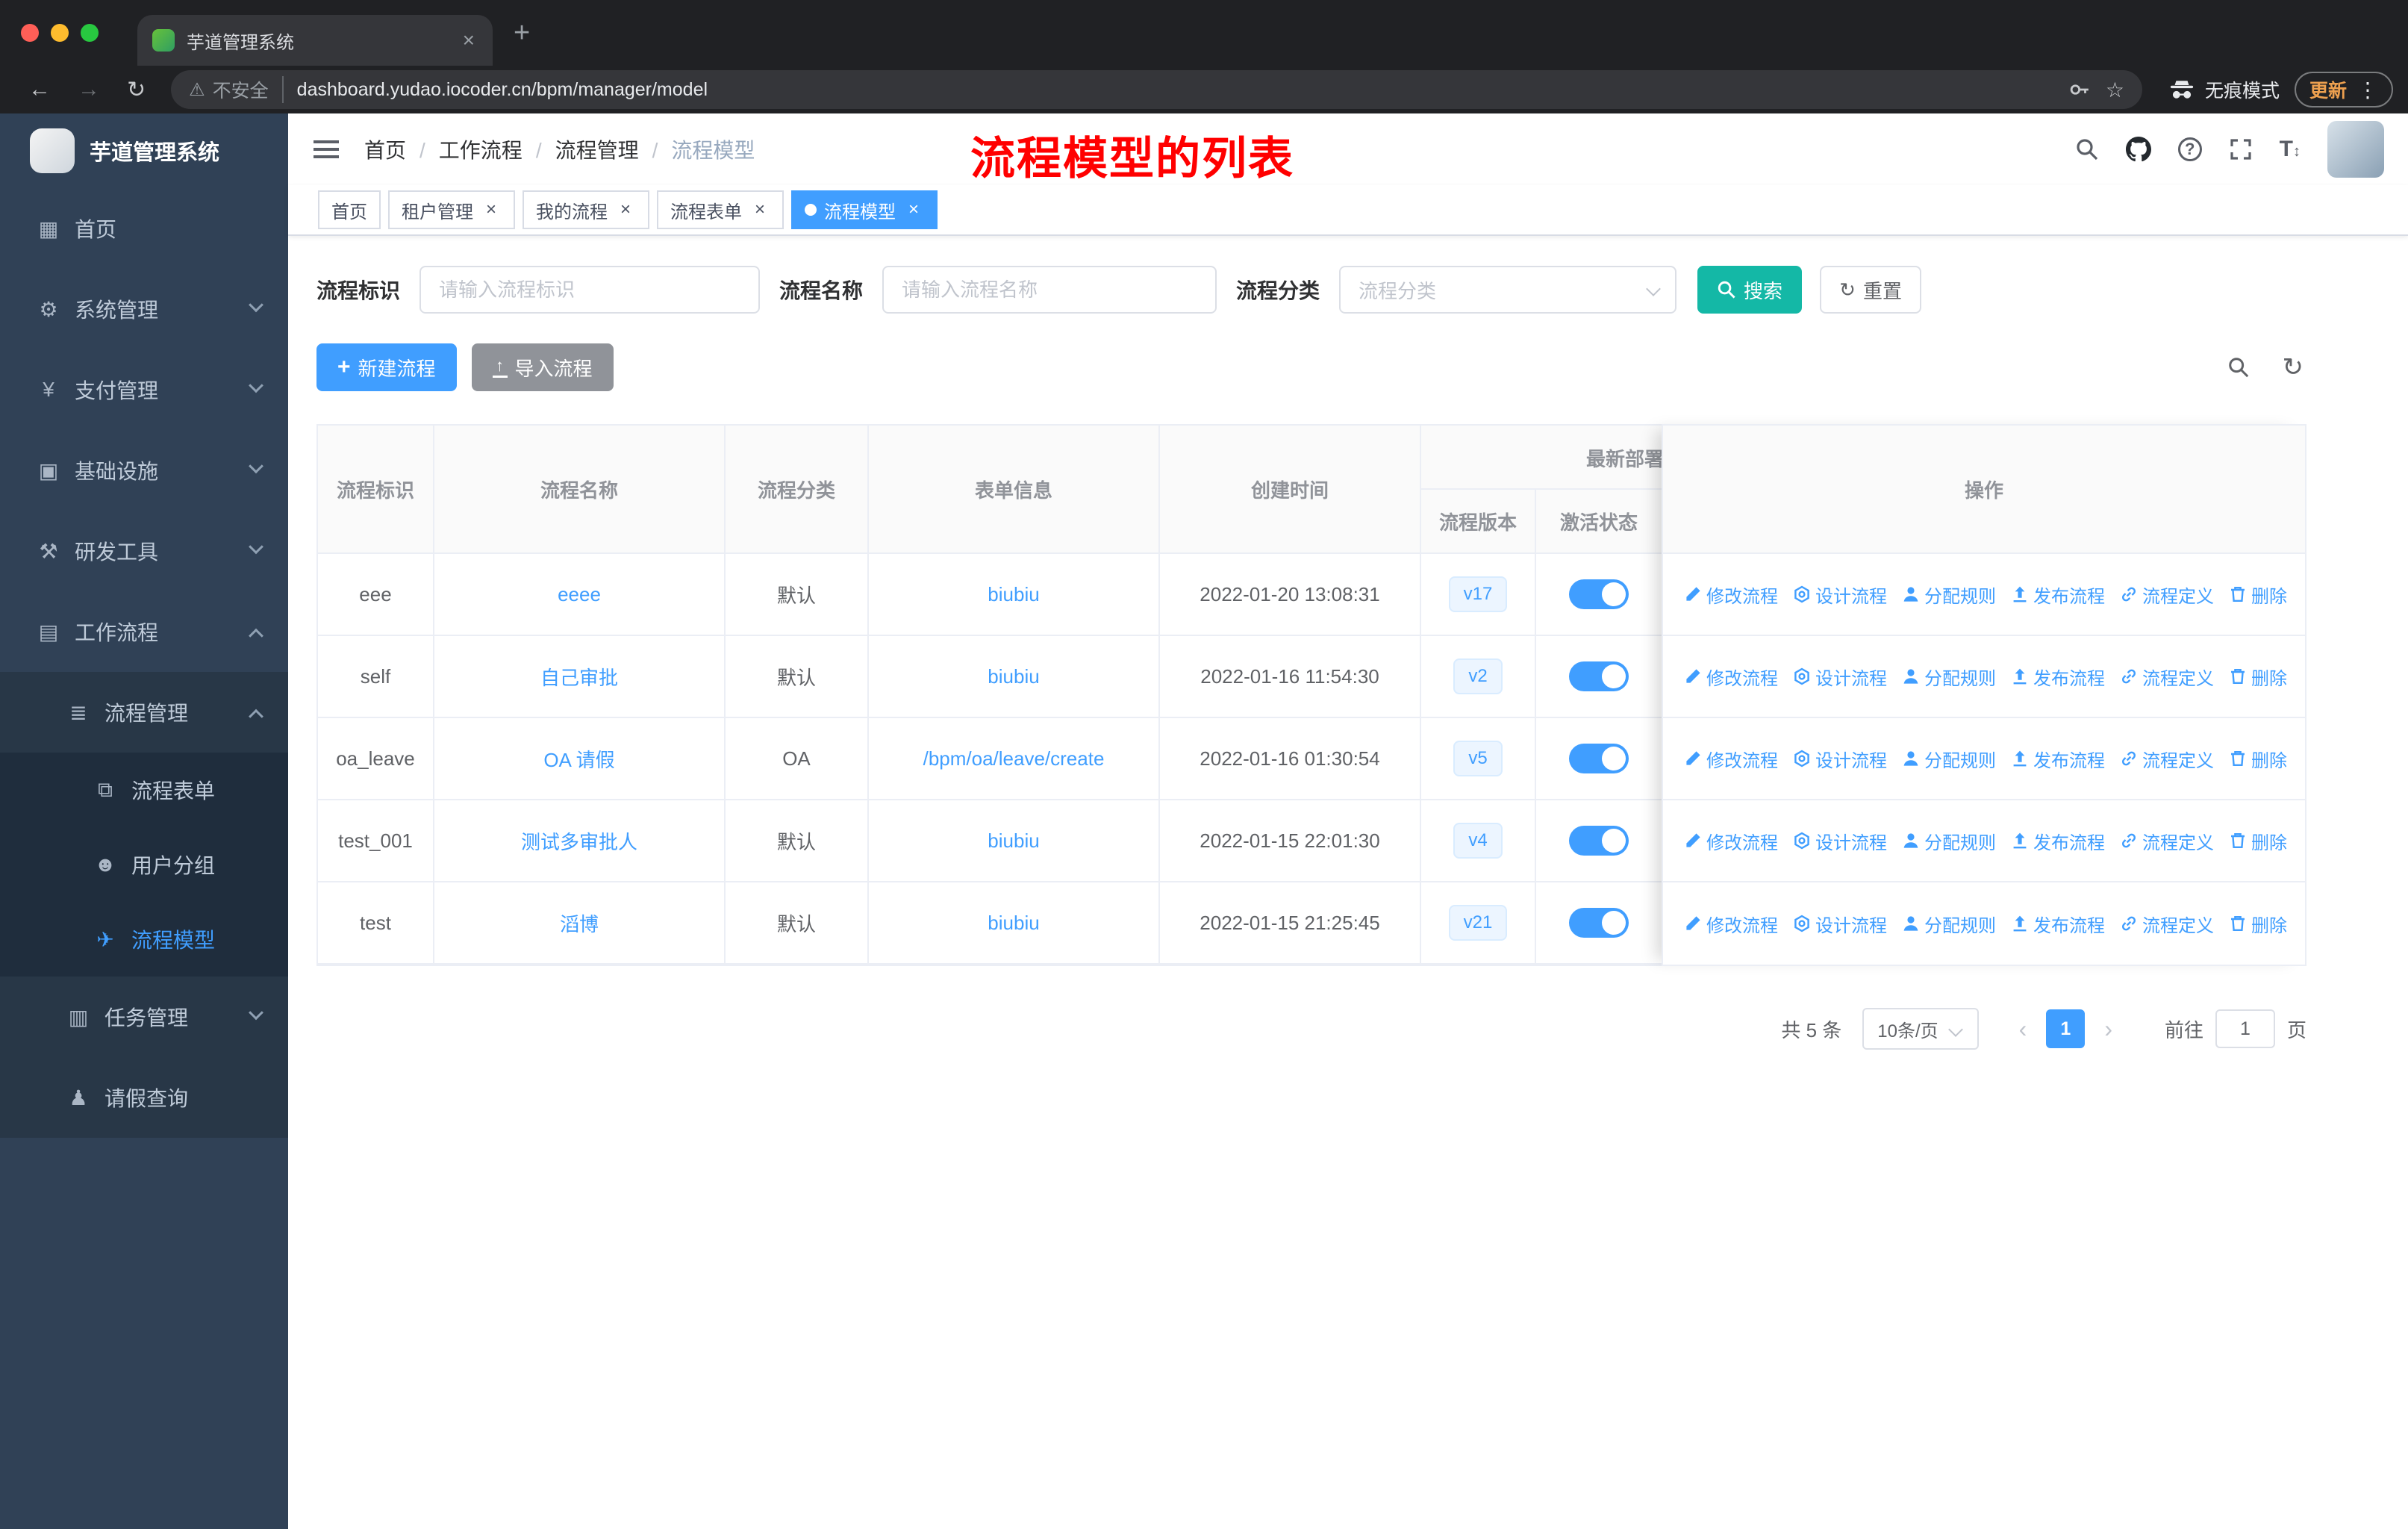 The width and height of the screenshot is (2408, 1529). I want to click on tab-close-icon: ×, so click(469, 40).